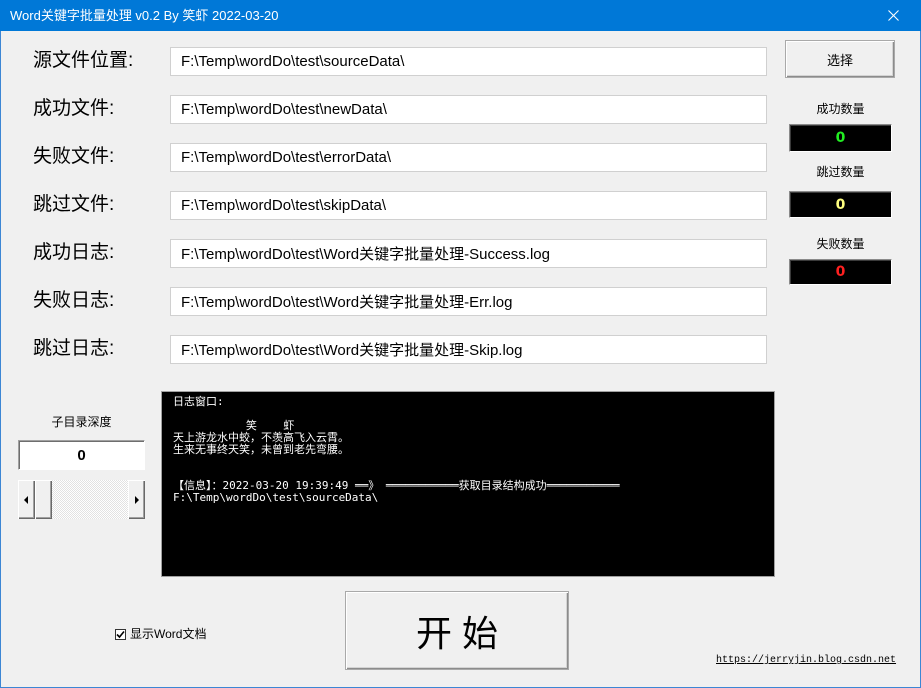 The image size is (921, 688). Describe the element at coordinates (840, 59) in the screenshot. I see `select-folder-button: 选择` at that location.